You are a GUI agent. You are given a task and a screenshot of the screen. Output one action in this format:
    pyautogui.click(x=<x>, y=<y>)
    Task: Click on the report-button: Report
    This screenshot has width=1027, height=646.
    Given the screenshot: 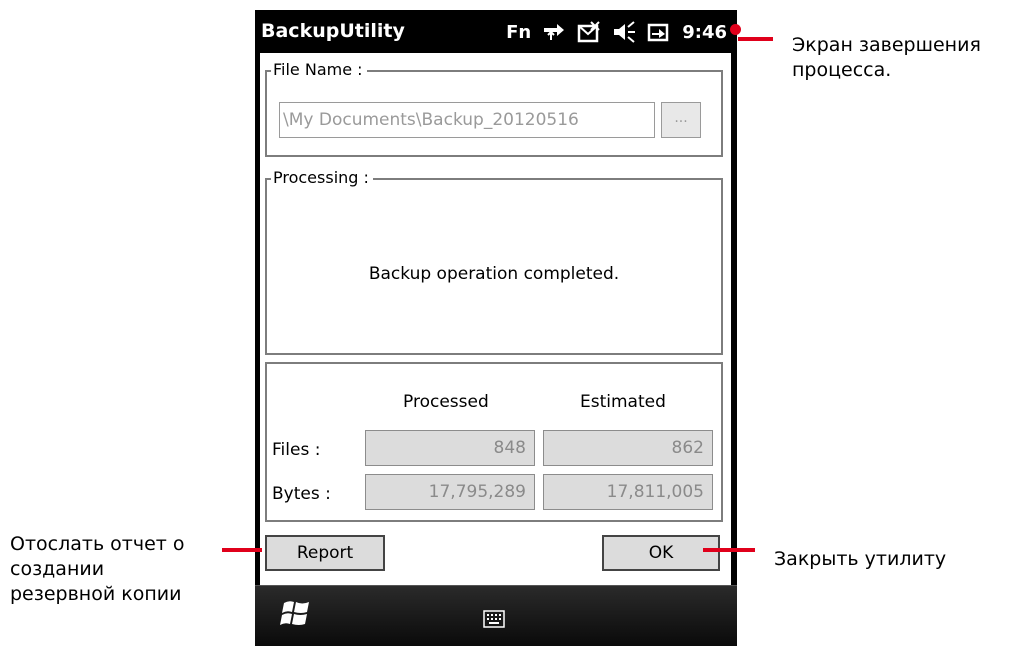 What is the action you would take?
    pyautogui.click(x=325, y=553)
    